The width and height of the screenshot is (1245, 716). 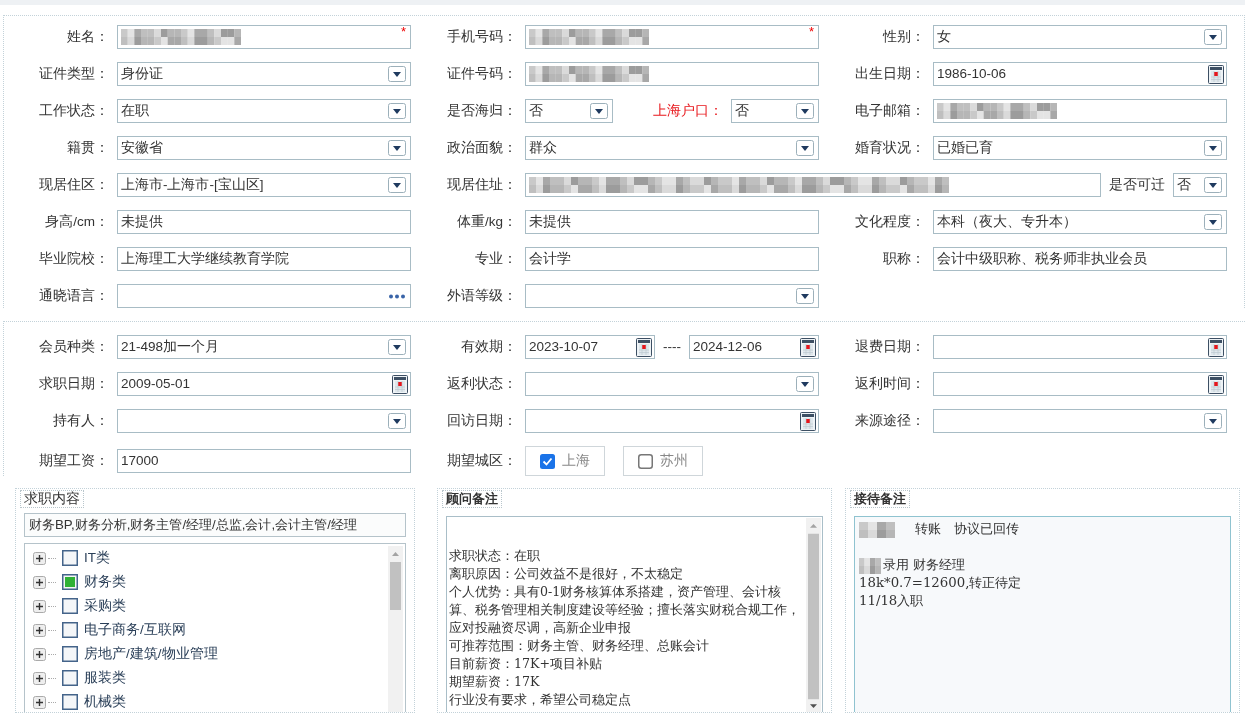 I want to click on field-label: 求职日期：, so click(x=73, y=383).